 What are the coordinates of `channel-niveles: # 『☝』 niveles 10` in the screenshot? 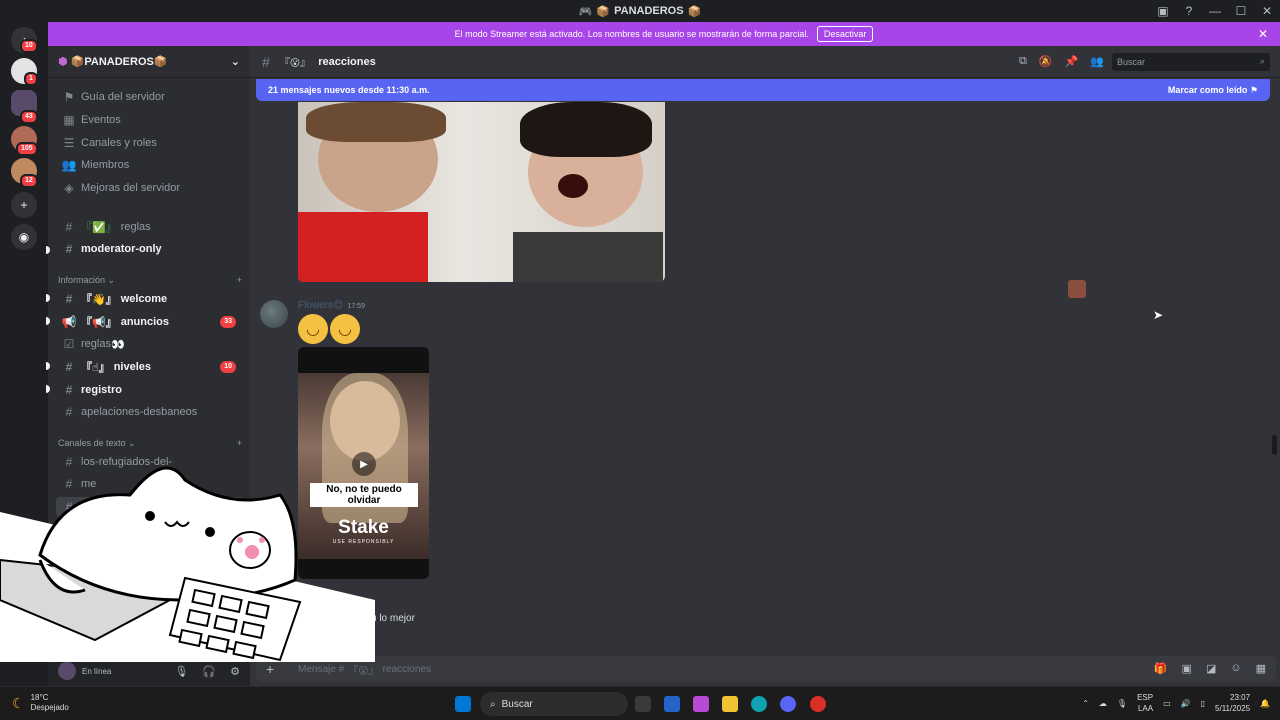 It's located at (150, 367).